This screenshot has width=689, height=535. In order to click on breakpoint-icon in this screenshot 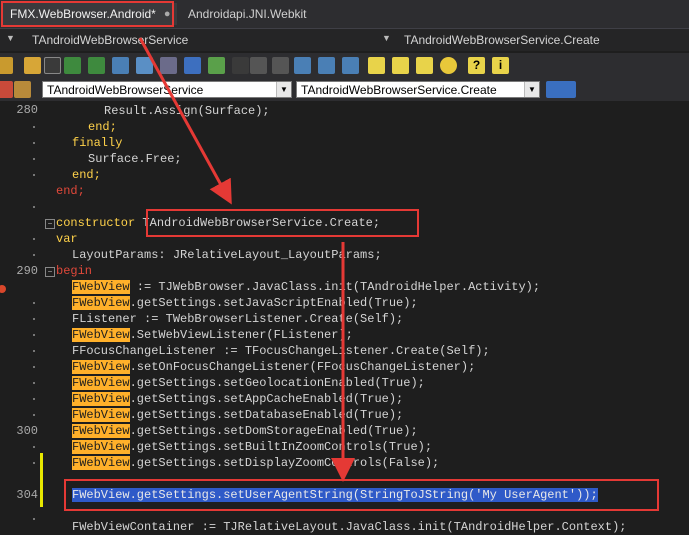, I will do `click(3, 289)`.